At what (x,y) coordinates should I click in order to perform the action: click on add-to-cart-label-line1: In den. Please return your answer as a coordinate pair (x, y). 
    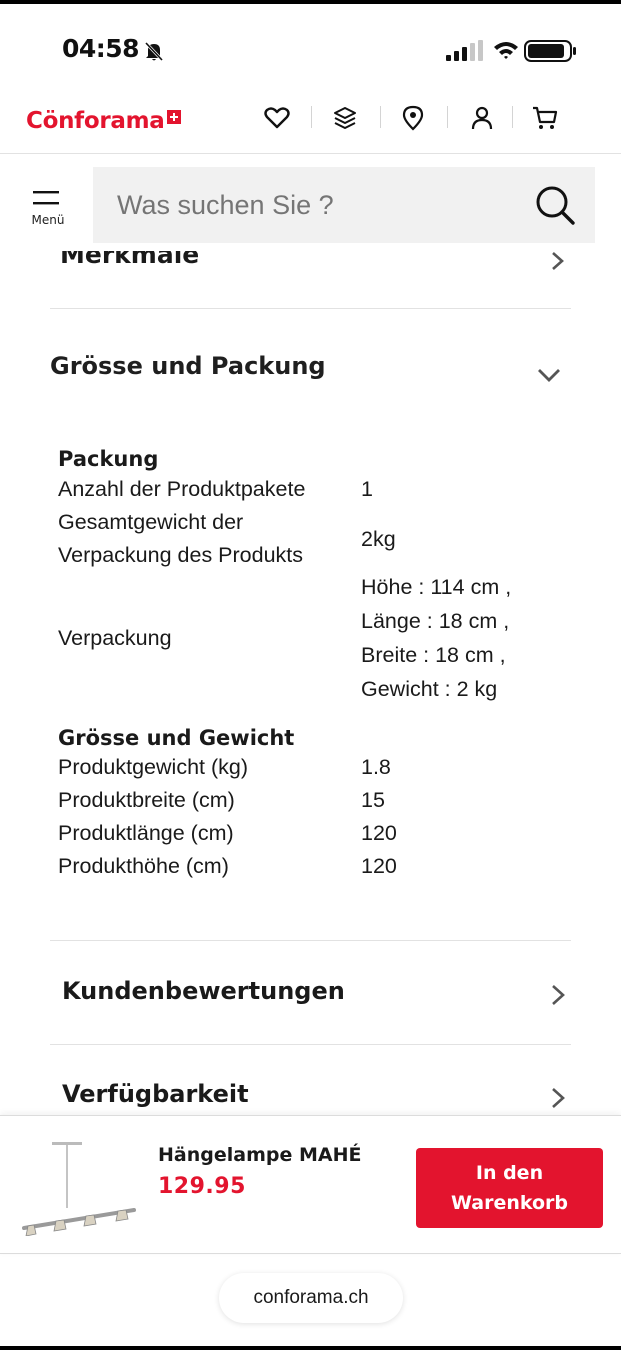
    Looking at the image, I should click on (509, 1173).